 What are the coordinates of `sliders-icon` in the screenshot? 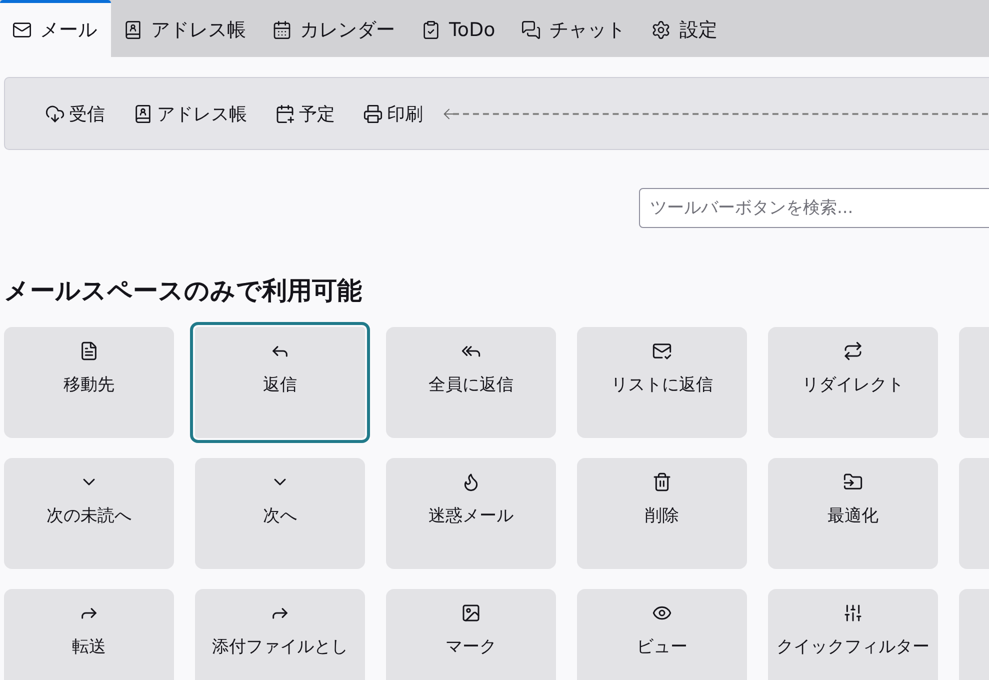 It's located at (853, 613).